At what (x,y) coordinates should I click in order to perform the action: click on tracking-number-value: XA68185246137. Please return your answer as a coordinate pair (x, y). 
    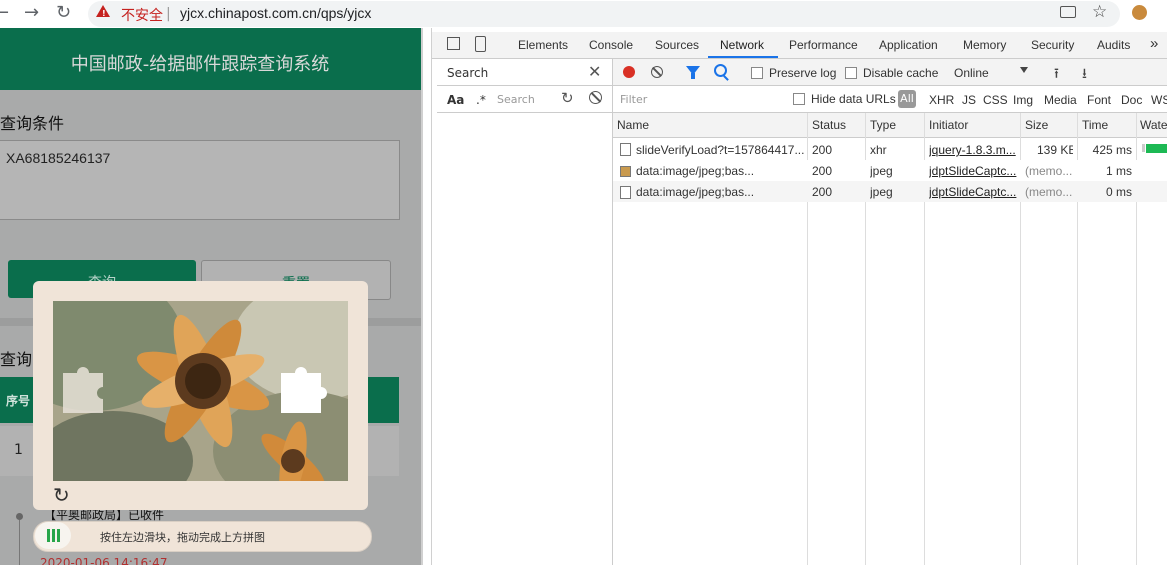
    Looking at the image, I should click on (58, 158).